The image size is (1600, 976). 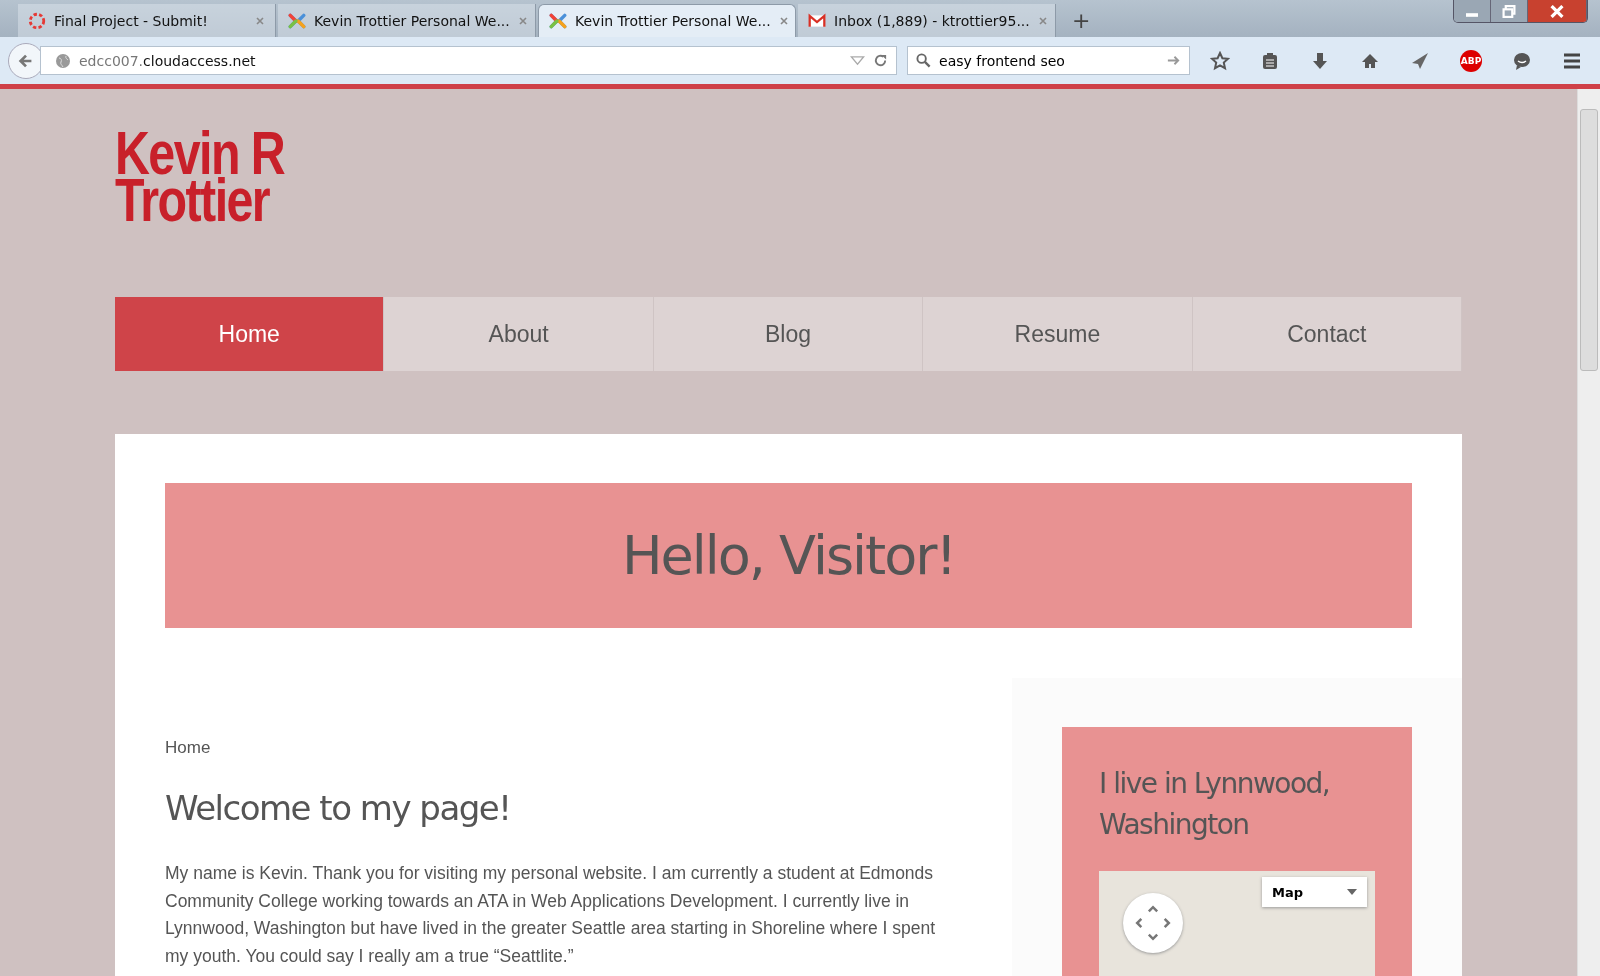 What do you see at coordinates (168, 60) in the screenshot?
I see `url-text: edcc007.cloudaccess.net` at bounding box center [168, 60].